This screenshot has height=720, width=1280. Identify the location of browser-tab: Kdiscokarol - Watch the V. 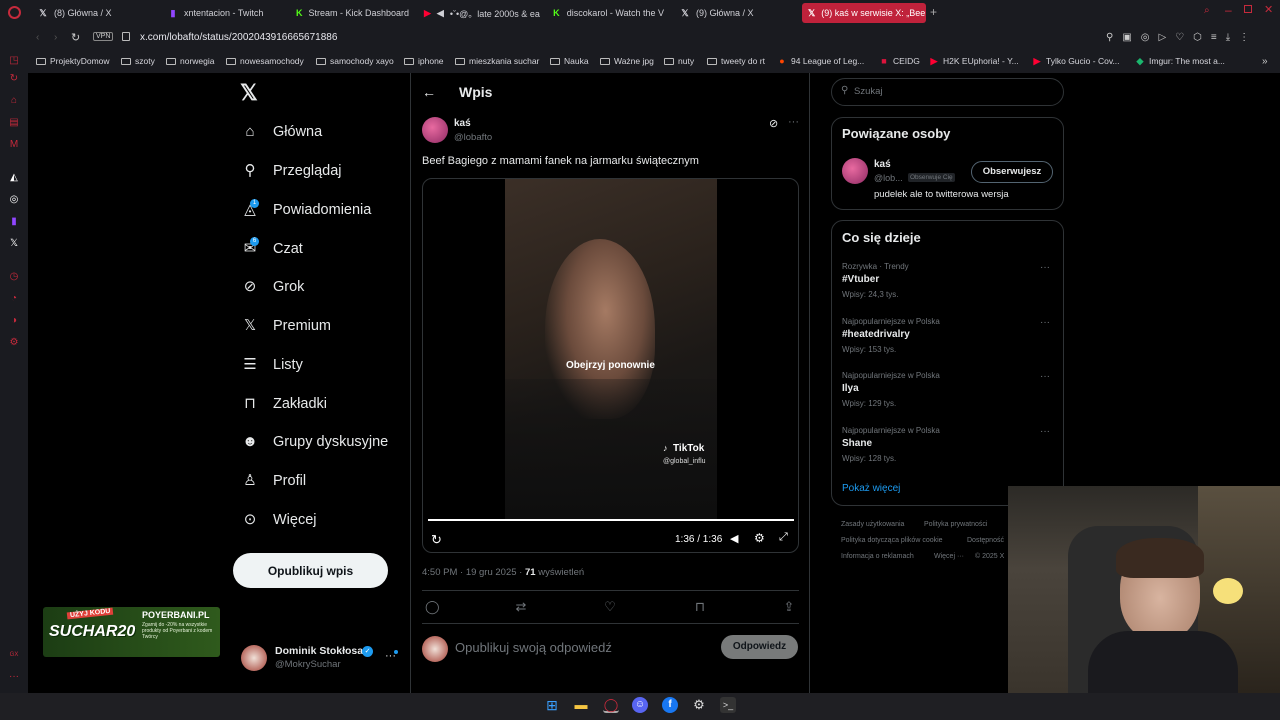
(608, 13).